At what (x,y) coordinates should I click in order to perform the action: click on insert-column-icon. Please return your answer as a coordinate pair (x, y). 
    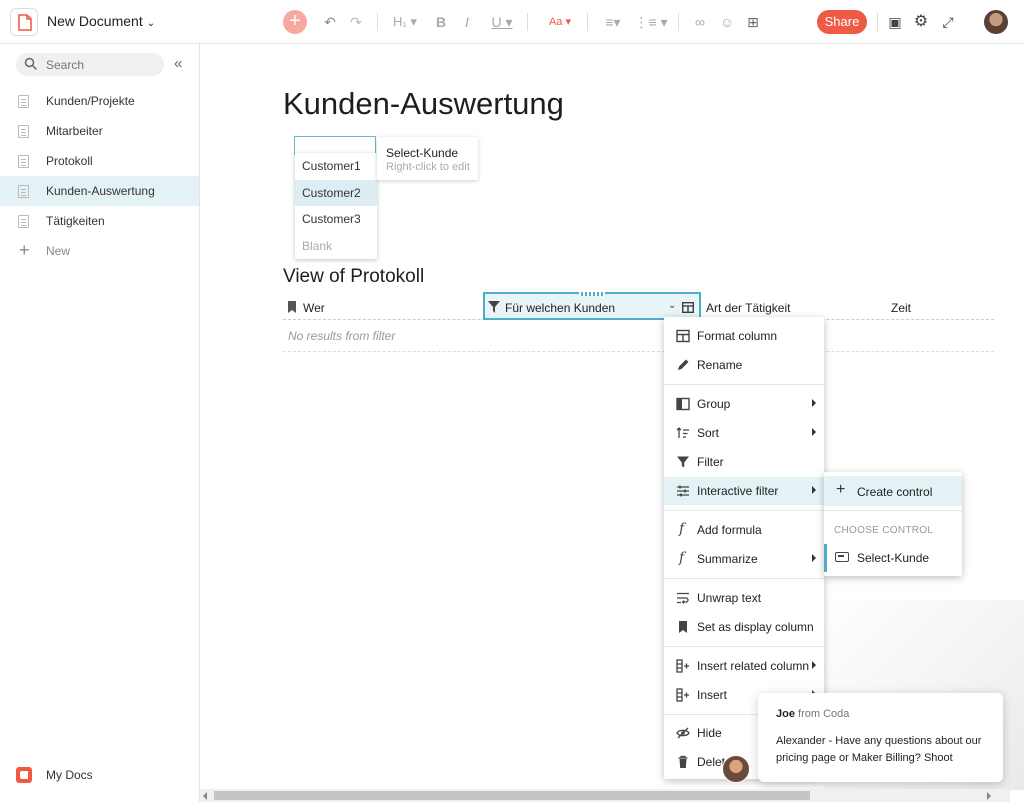
    Looking at the image, I should click on (682, 695).